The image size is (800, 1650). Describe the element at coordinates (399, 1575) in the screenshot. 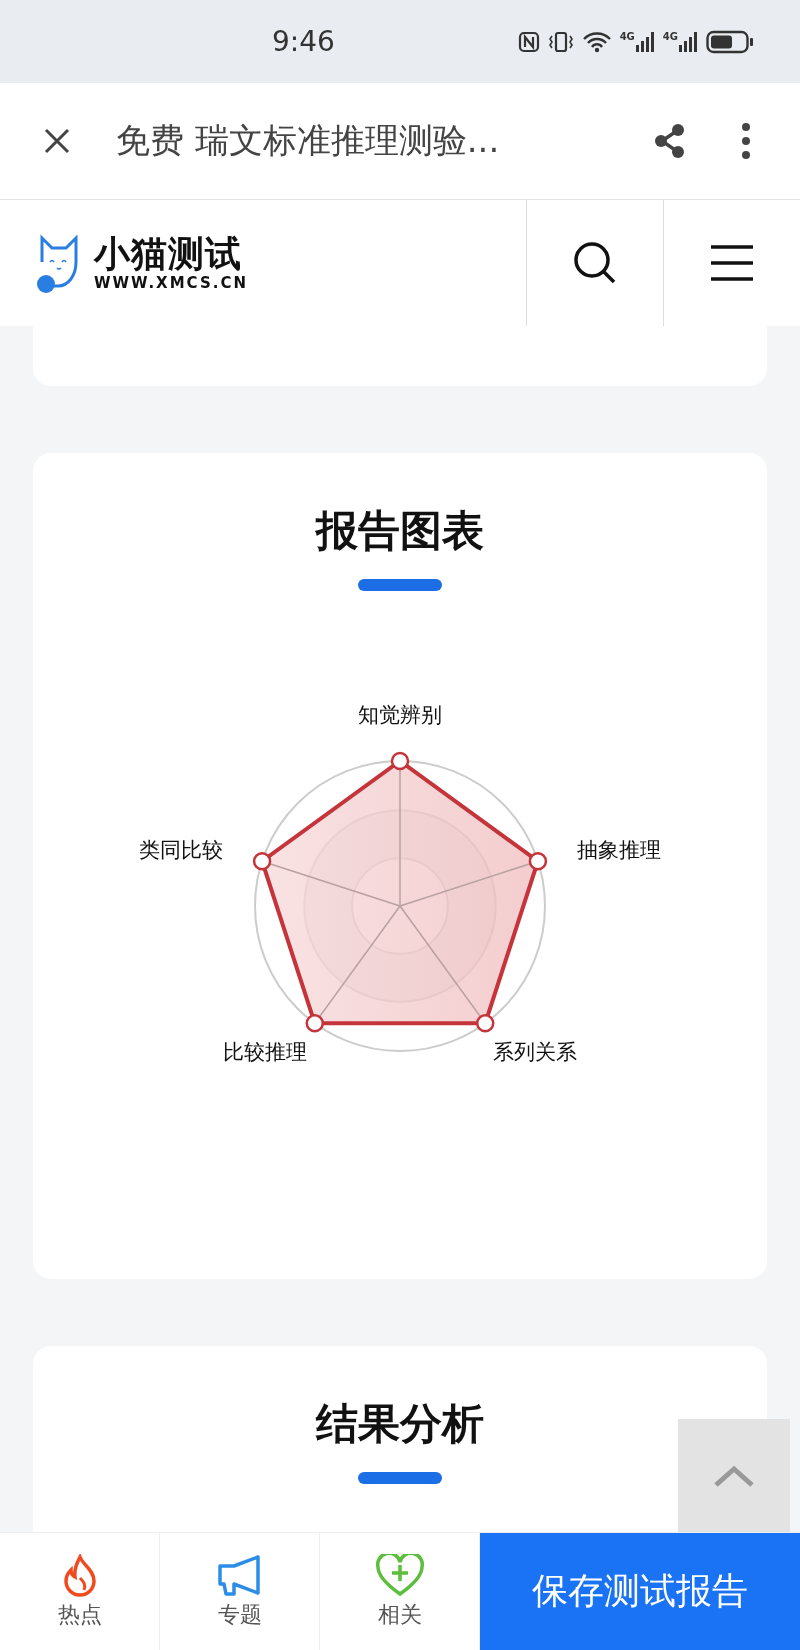

I see `heart-plus-icon` at that location.